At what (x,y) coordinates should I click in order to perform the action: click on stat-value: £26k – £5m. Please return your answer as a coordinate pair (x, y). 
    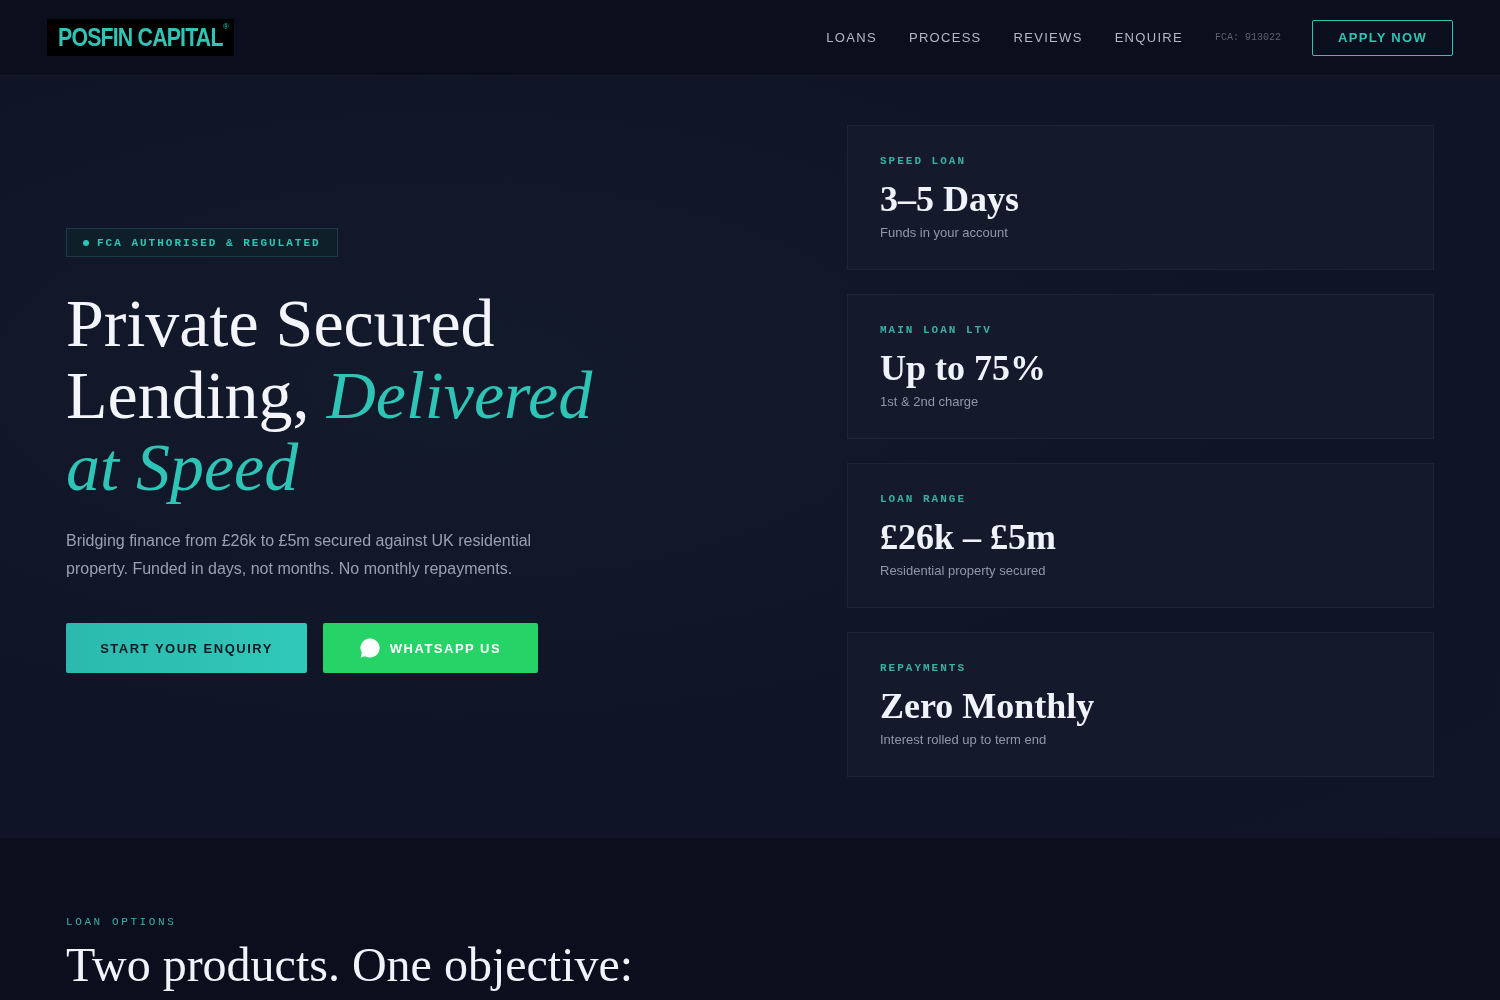
    Looking at the image, I should click on (968, 536).